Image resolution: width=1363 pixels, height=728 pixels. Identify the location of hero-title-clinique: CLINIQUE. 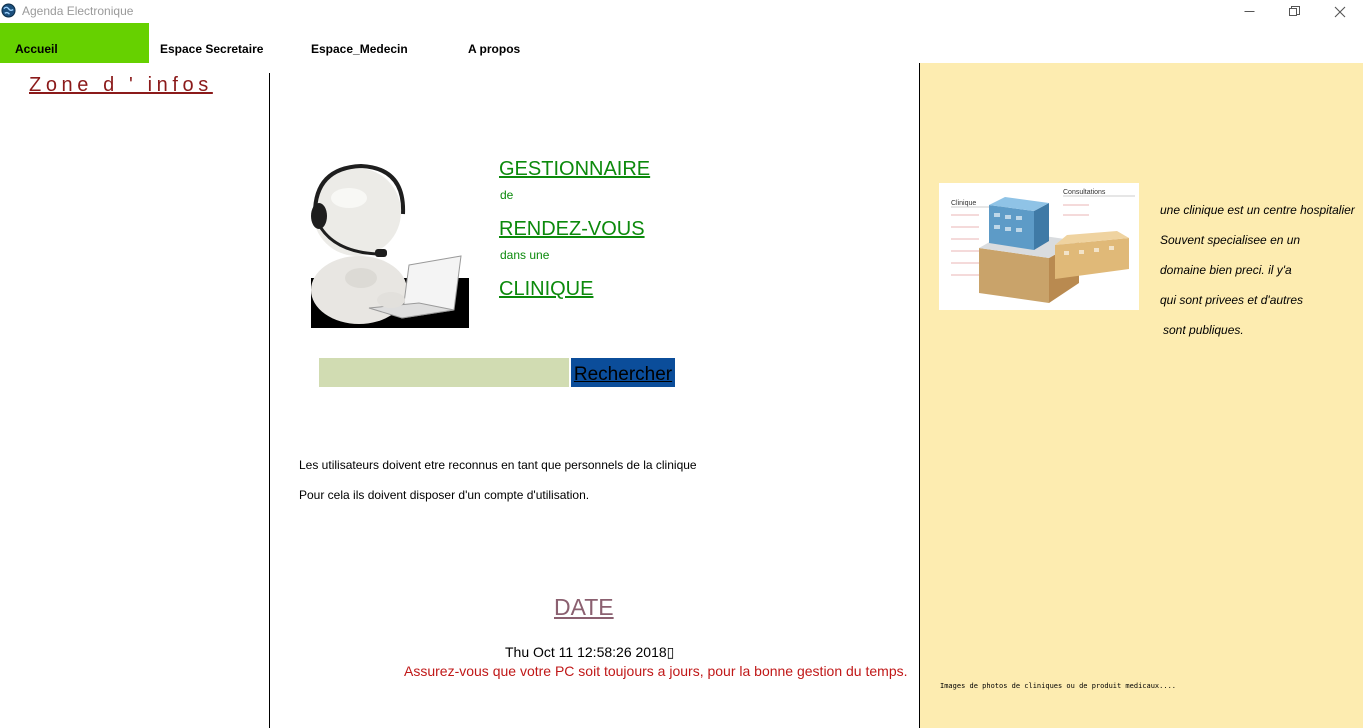
(546, 289).